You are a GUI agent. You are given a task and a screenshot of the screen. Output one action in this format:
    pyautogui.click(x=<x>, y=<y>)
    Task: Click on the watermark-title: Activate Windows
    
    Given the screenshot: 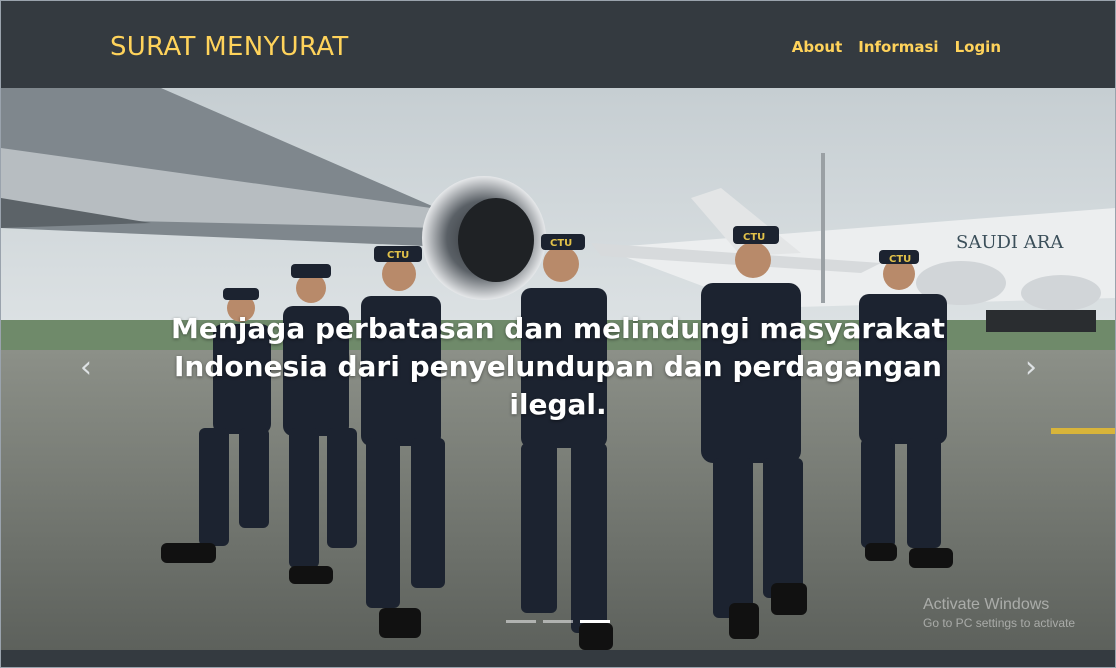 What is the action you would take?
    pyautogui.click(x=986, y=604)
    